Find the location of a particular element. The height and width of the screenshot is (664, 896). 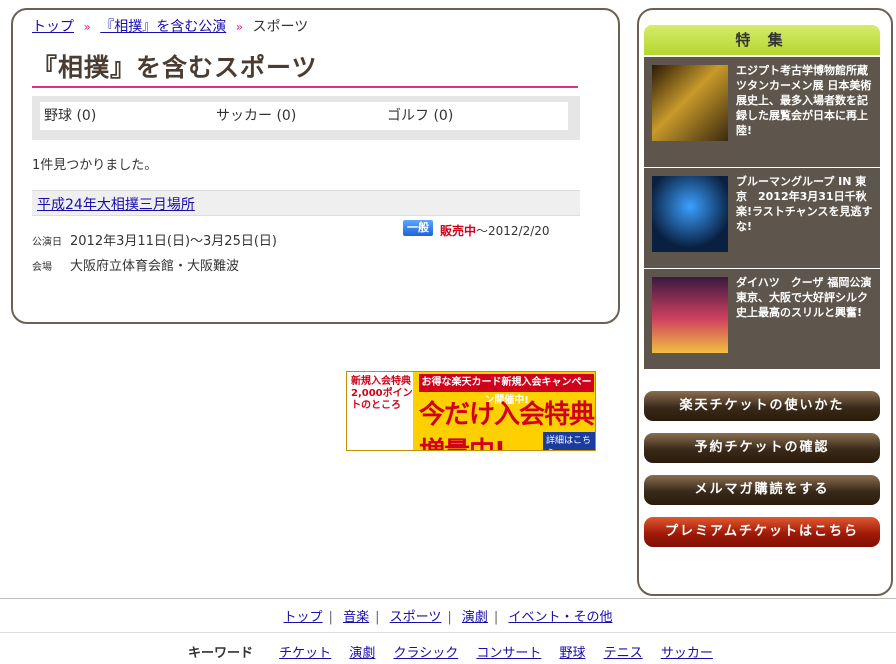

general-sale-badge: 一般 is located at coordinates (418, 228).